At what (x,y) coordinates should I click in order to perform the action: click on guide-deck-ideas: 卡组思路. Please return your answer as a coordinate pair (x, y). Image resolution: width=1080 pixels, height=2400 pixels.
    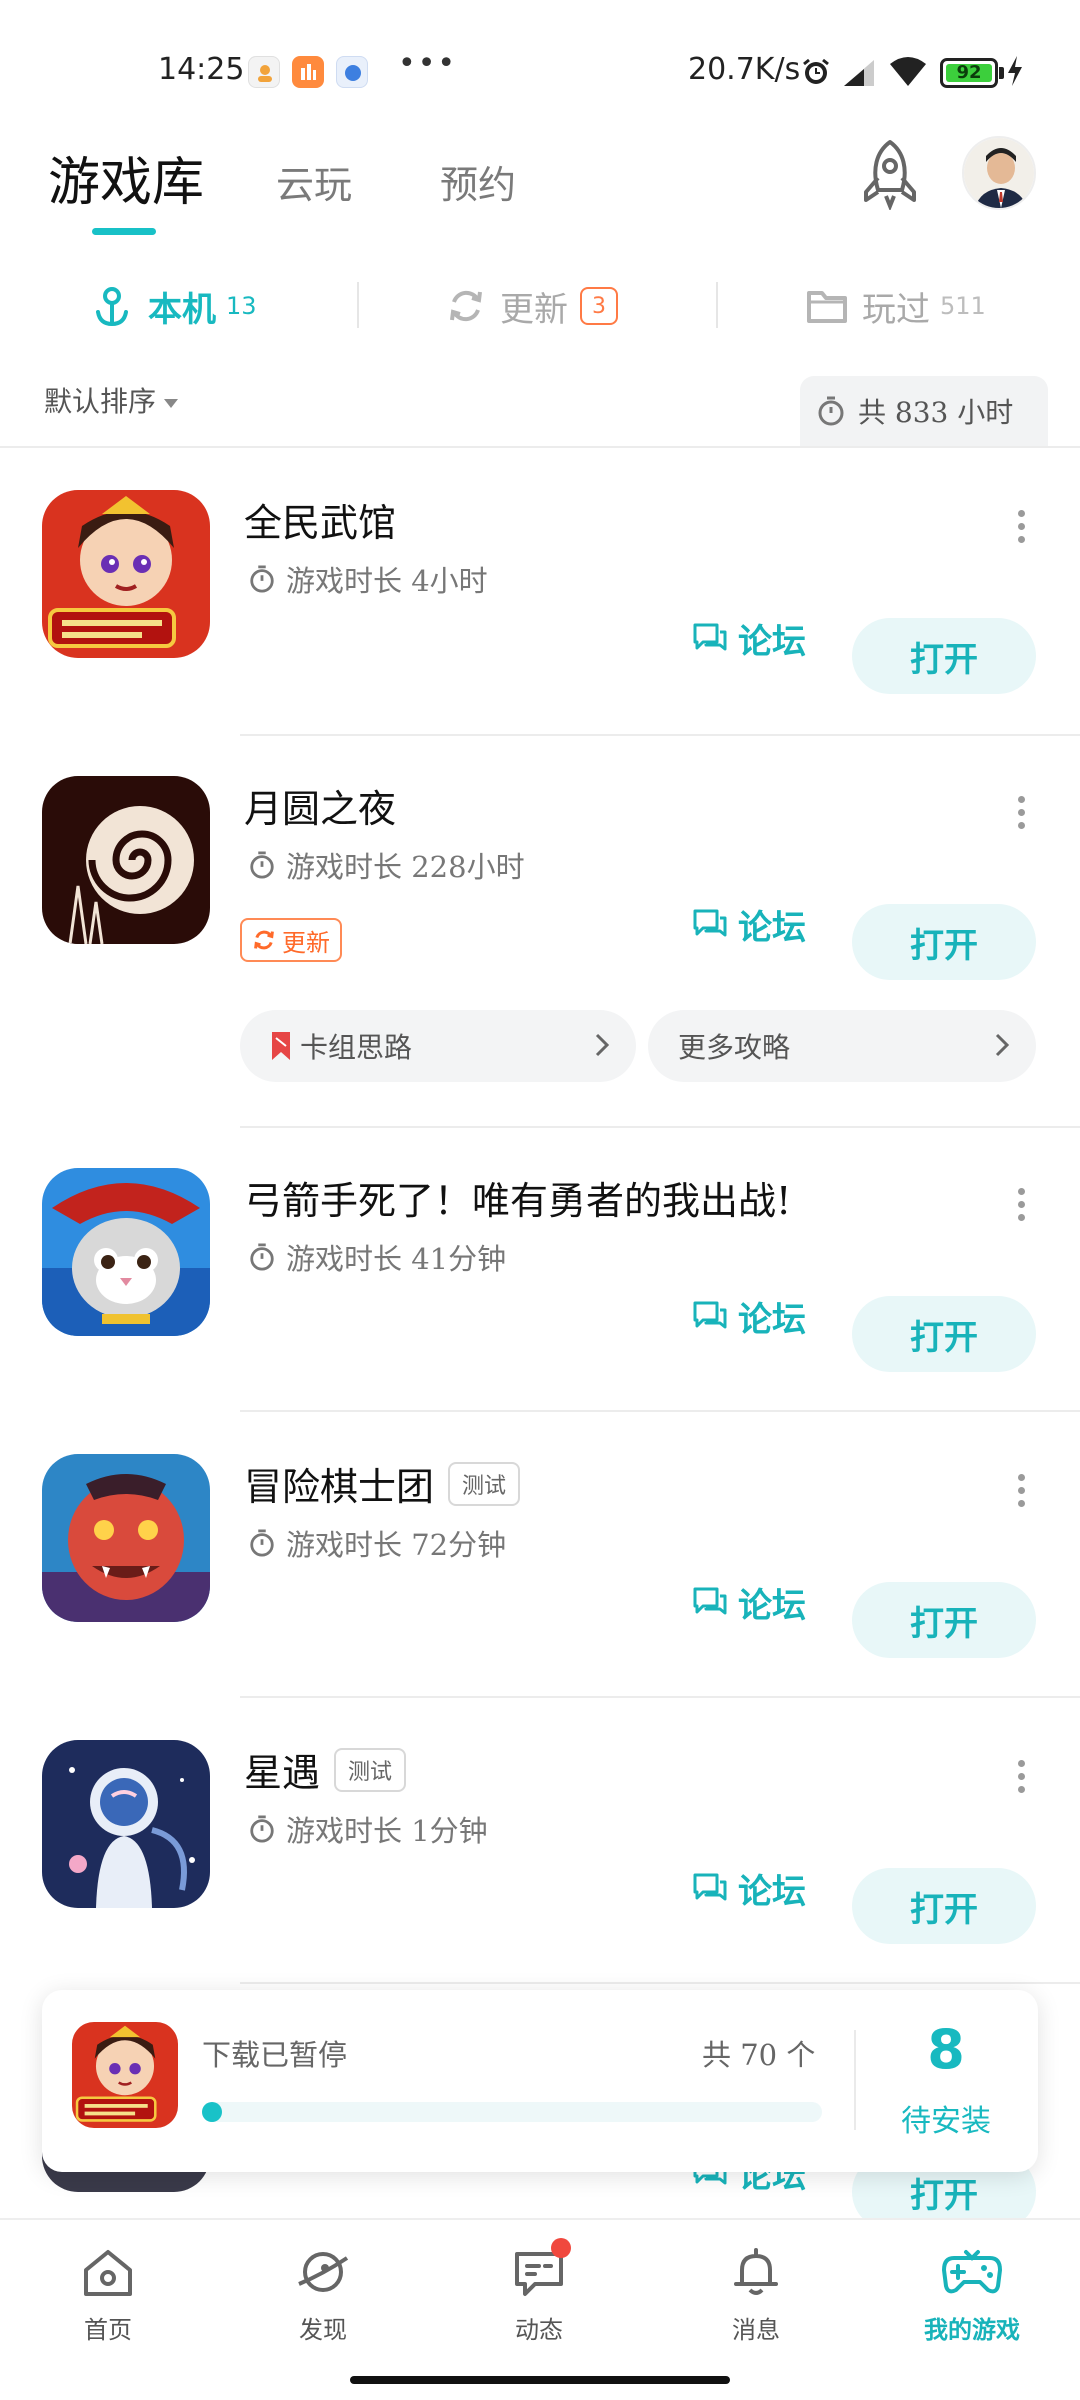
    Looking at the image, I should click on (438, 1046).